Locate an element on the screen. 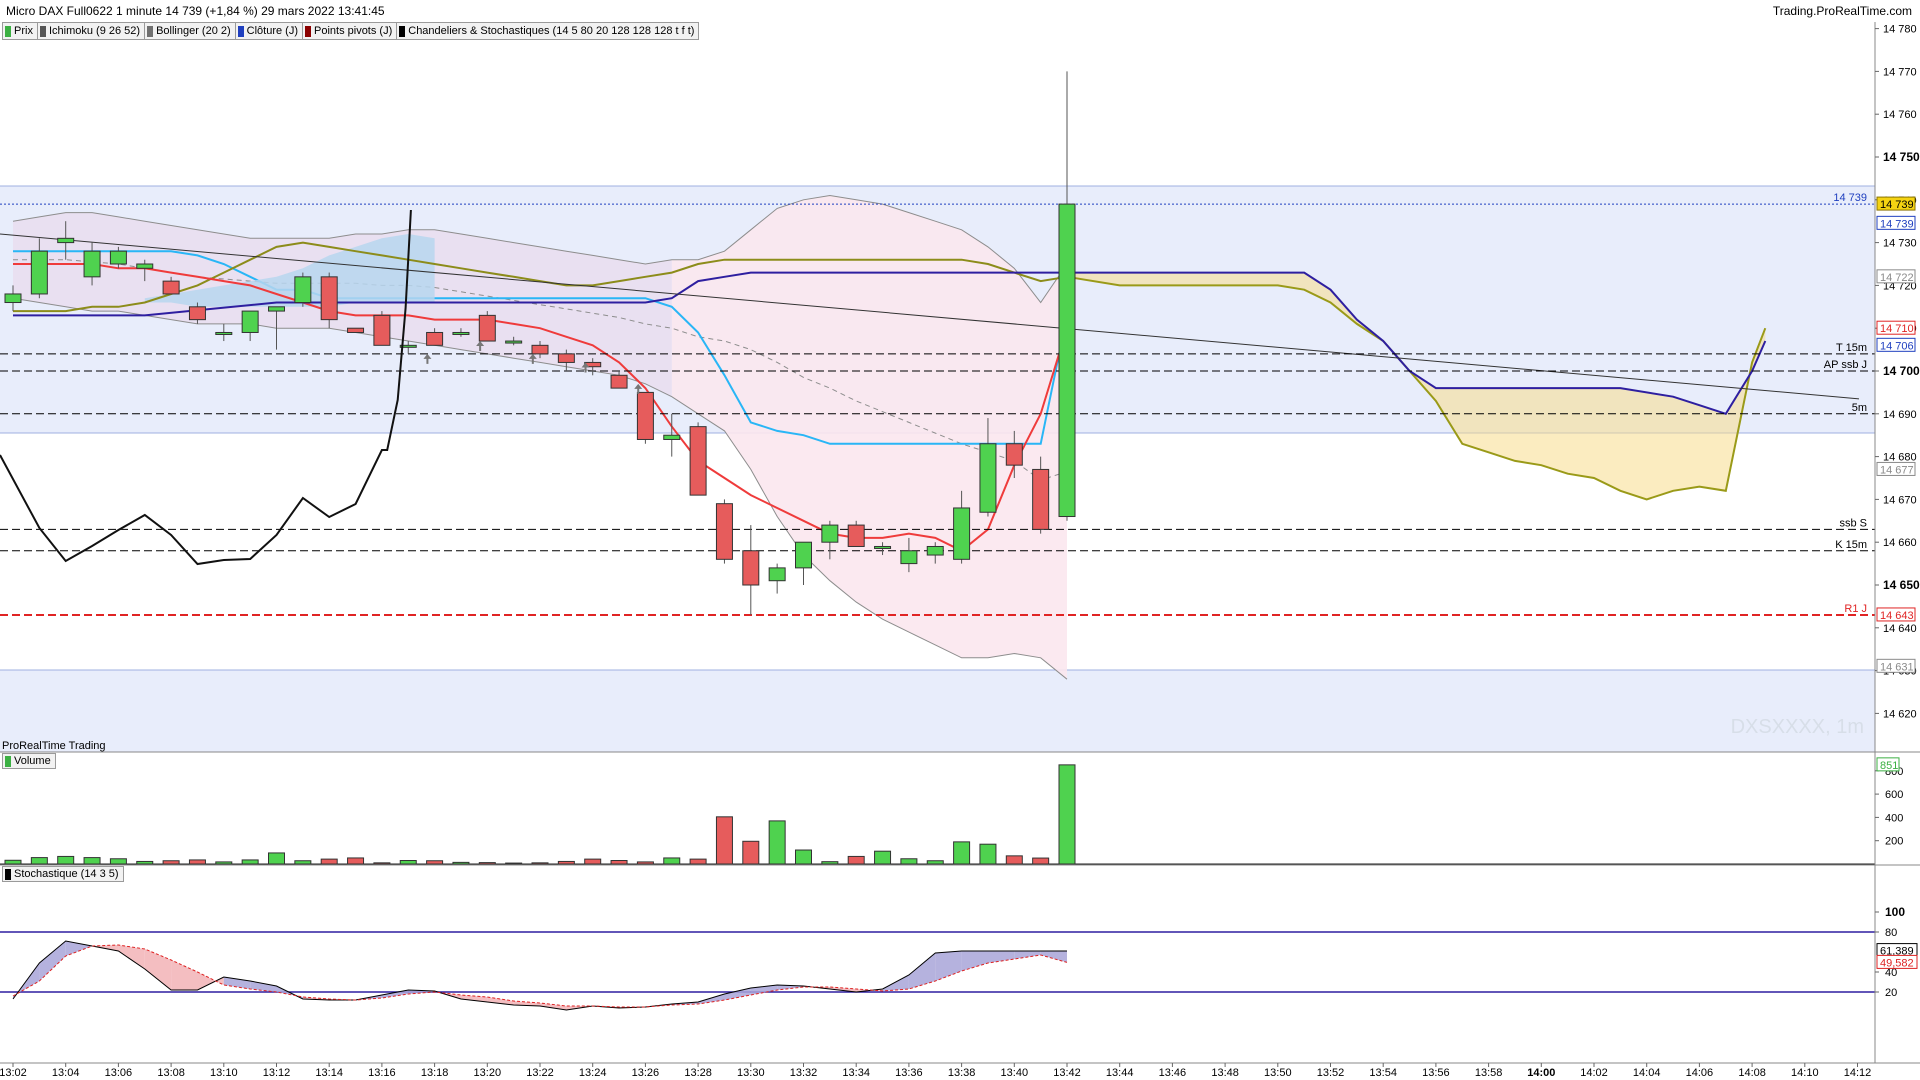  price-tick-label: 14 670 is located at coordinates (1900, 500).